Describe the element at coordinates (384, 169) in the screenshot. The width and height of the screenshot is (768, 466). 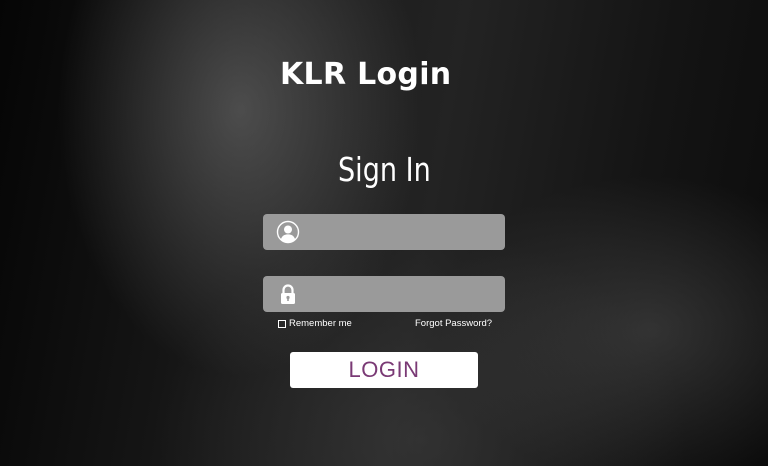
I see `page-title: Sign In` at that location.